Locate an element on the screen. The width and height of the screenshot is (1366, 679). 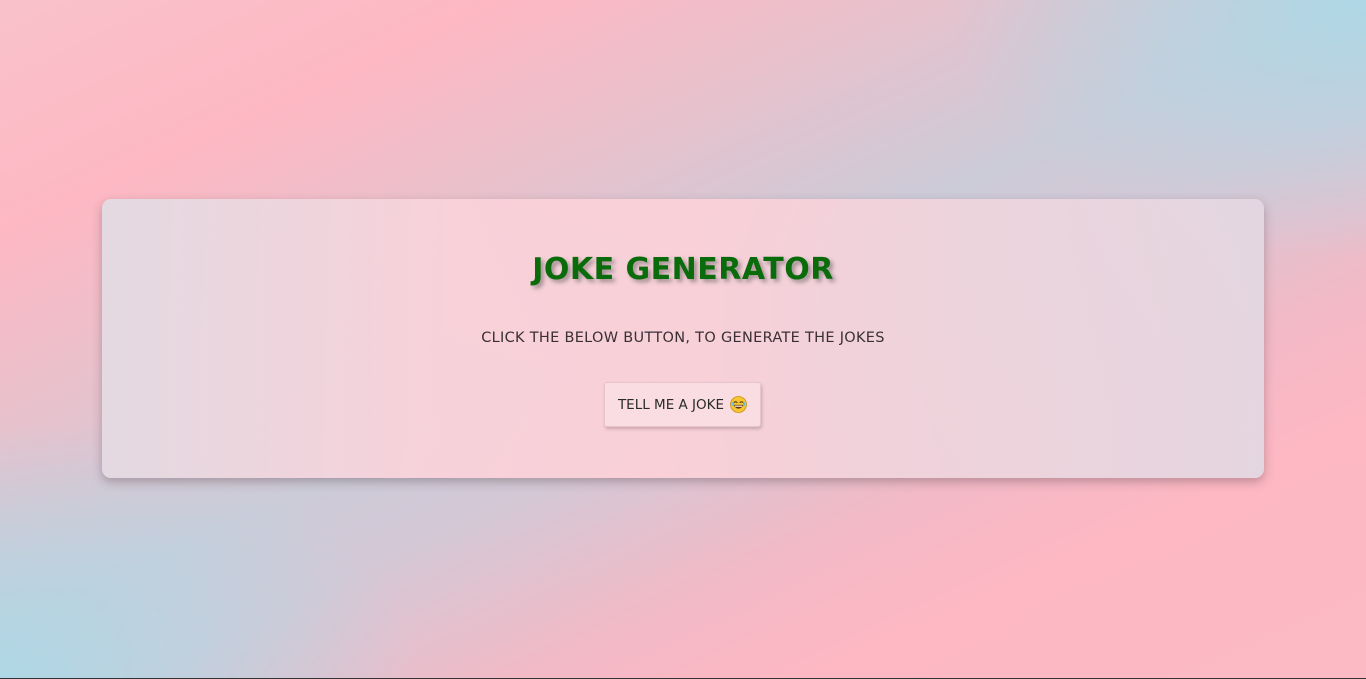
tell-joke-button-label: TELL ME A JOKE is located at coordinates (671, 404).